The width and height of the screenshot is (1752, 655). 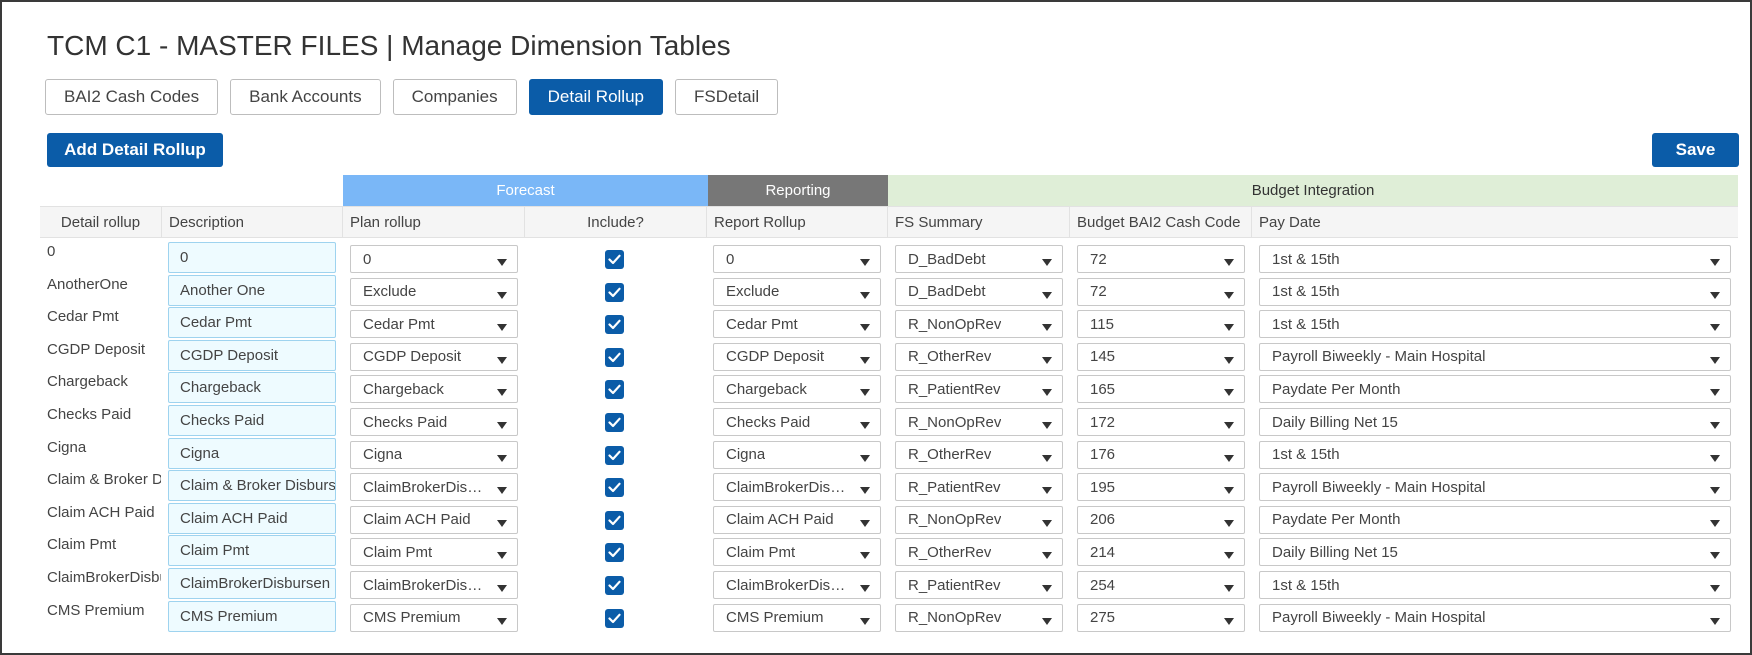 What do you see at coordinates (252, 616) in the screenshot?
I see `description-input: CMS Premium` at bounding box center [252, 616].